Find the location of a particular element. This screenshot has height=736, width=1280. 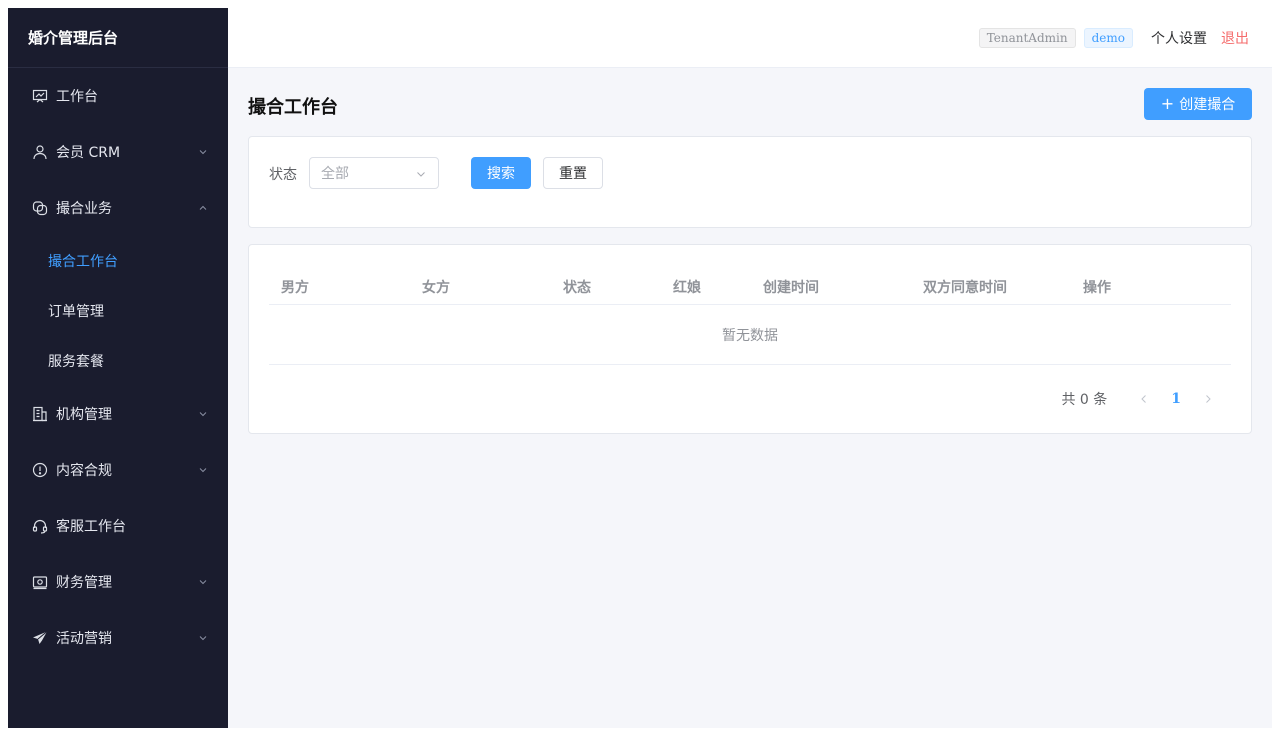

sidebar-item-workbench: 工作台 is located at coordinates (118, 96).